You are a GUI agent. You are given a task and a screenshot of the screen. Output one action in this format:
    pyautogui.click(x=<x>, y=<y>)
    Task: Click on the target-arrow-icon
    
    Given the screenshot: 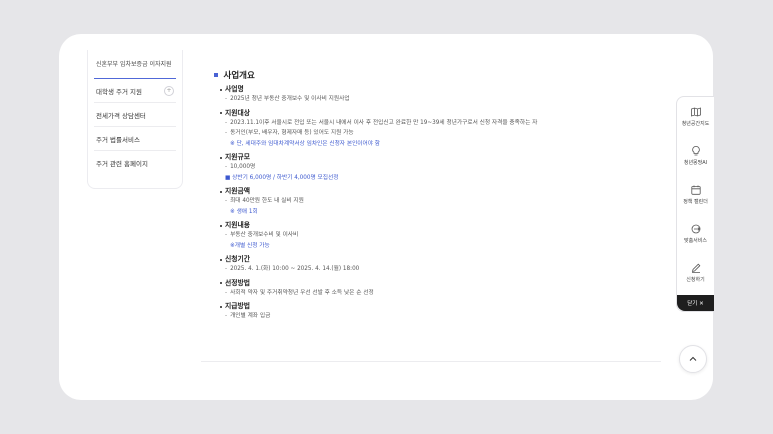 What is the action you would take?
    pyautogui.click(x=695, y=229)
    